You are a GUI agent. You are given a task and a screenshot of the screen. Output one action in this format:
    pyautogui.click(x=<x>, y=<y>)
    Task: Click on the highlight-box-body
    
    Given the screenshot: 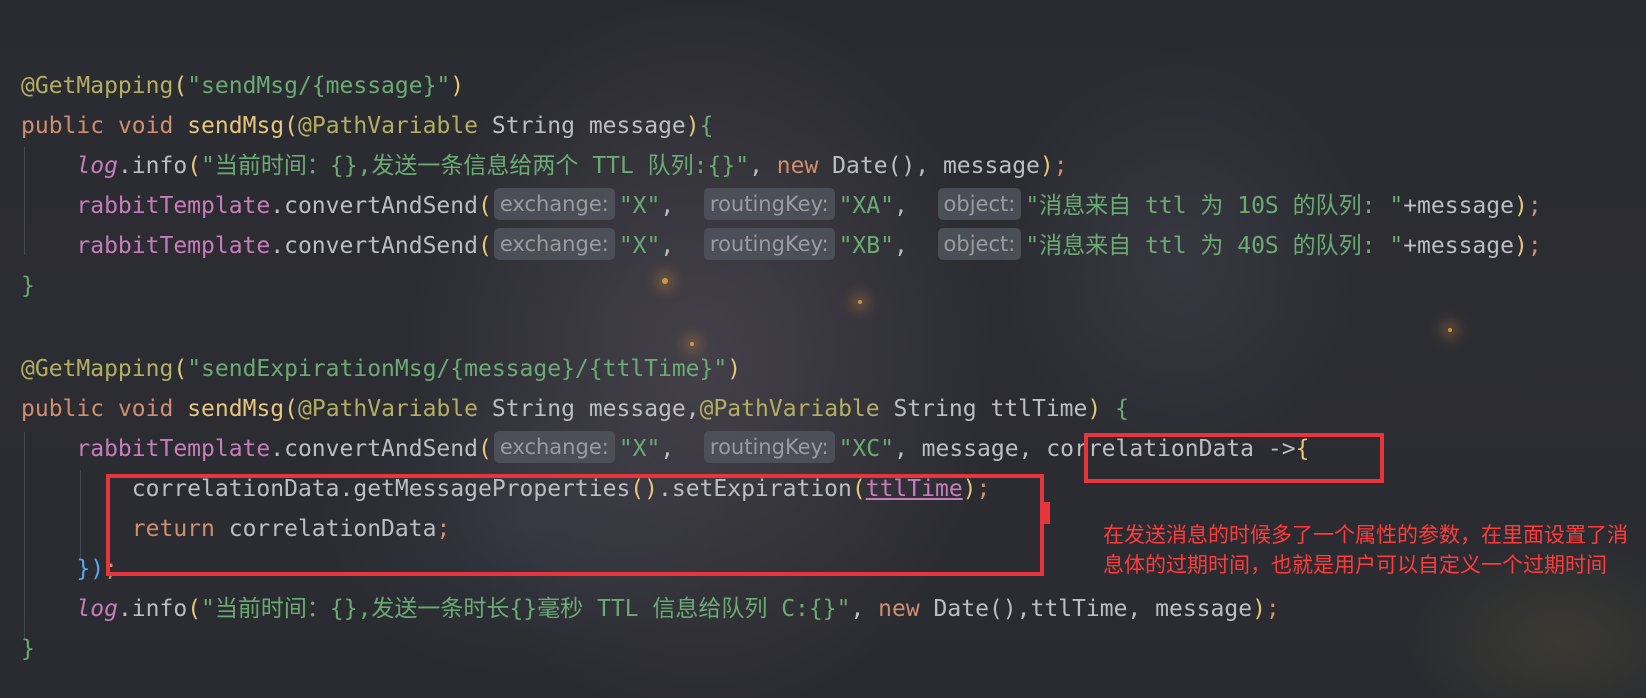 What is the action you would take?
    pyautogui.click(x=575, y=525)
    